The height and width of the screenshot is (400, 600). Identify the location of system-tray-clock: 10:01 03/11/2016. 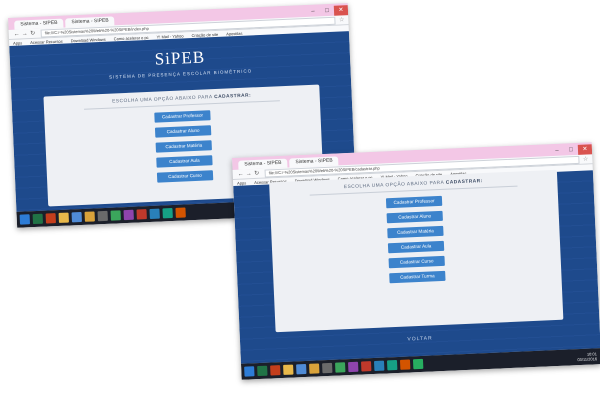
(588, 356).